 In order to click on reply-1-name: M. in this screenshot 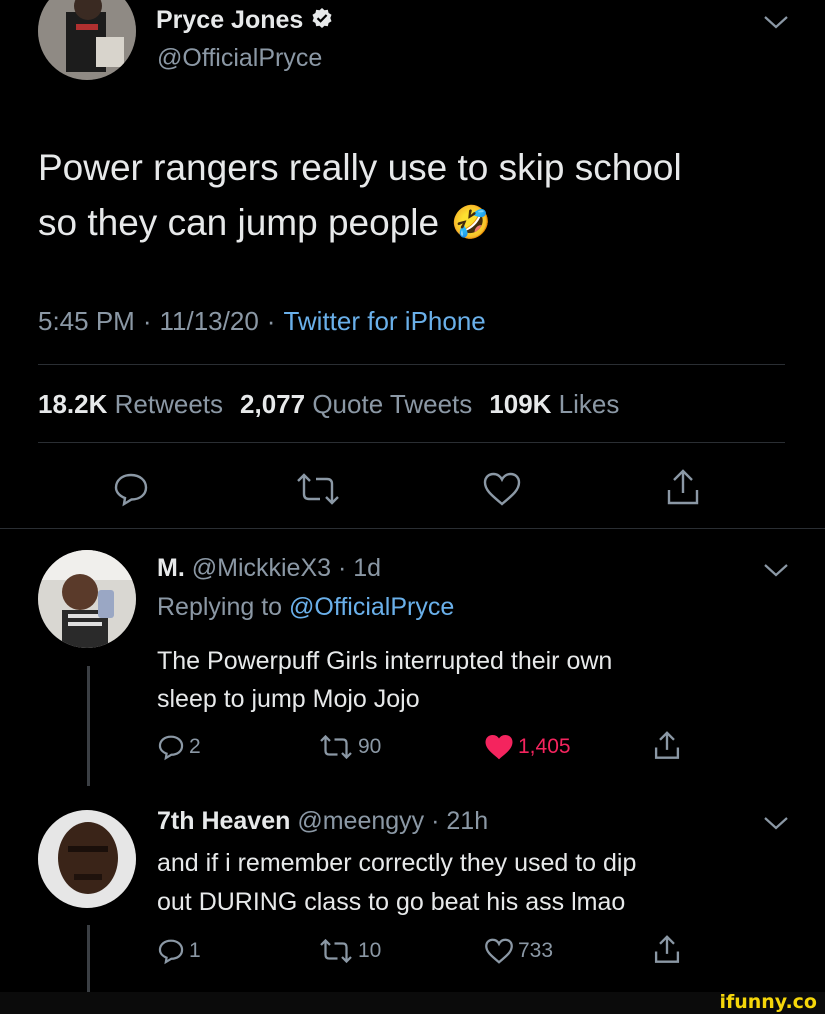, I will do `click(171, 568)`.